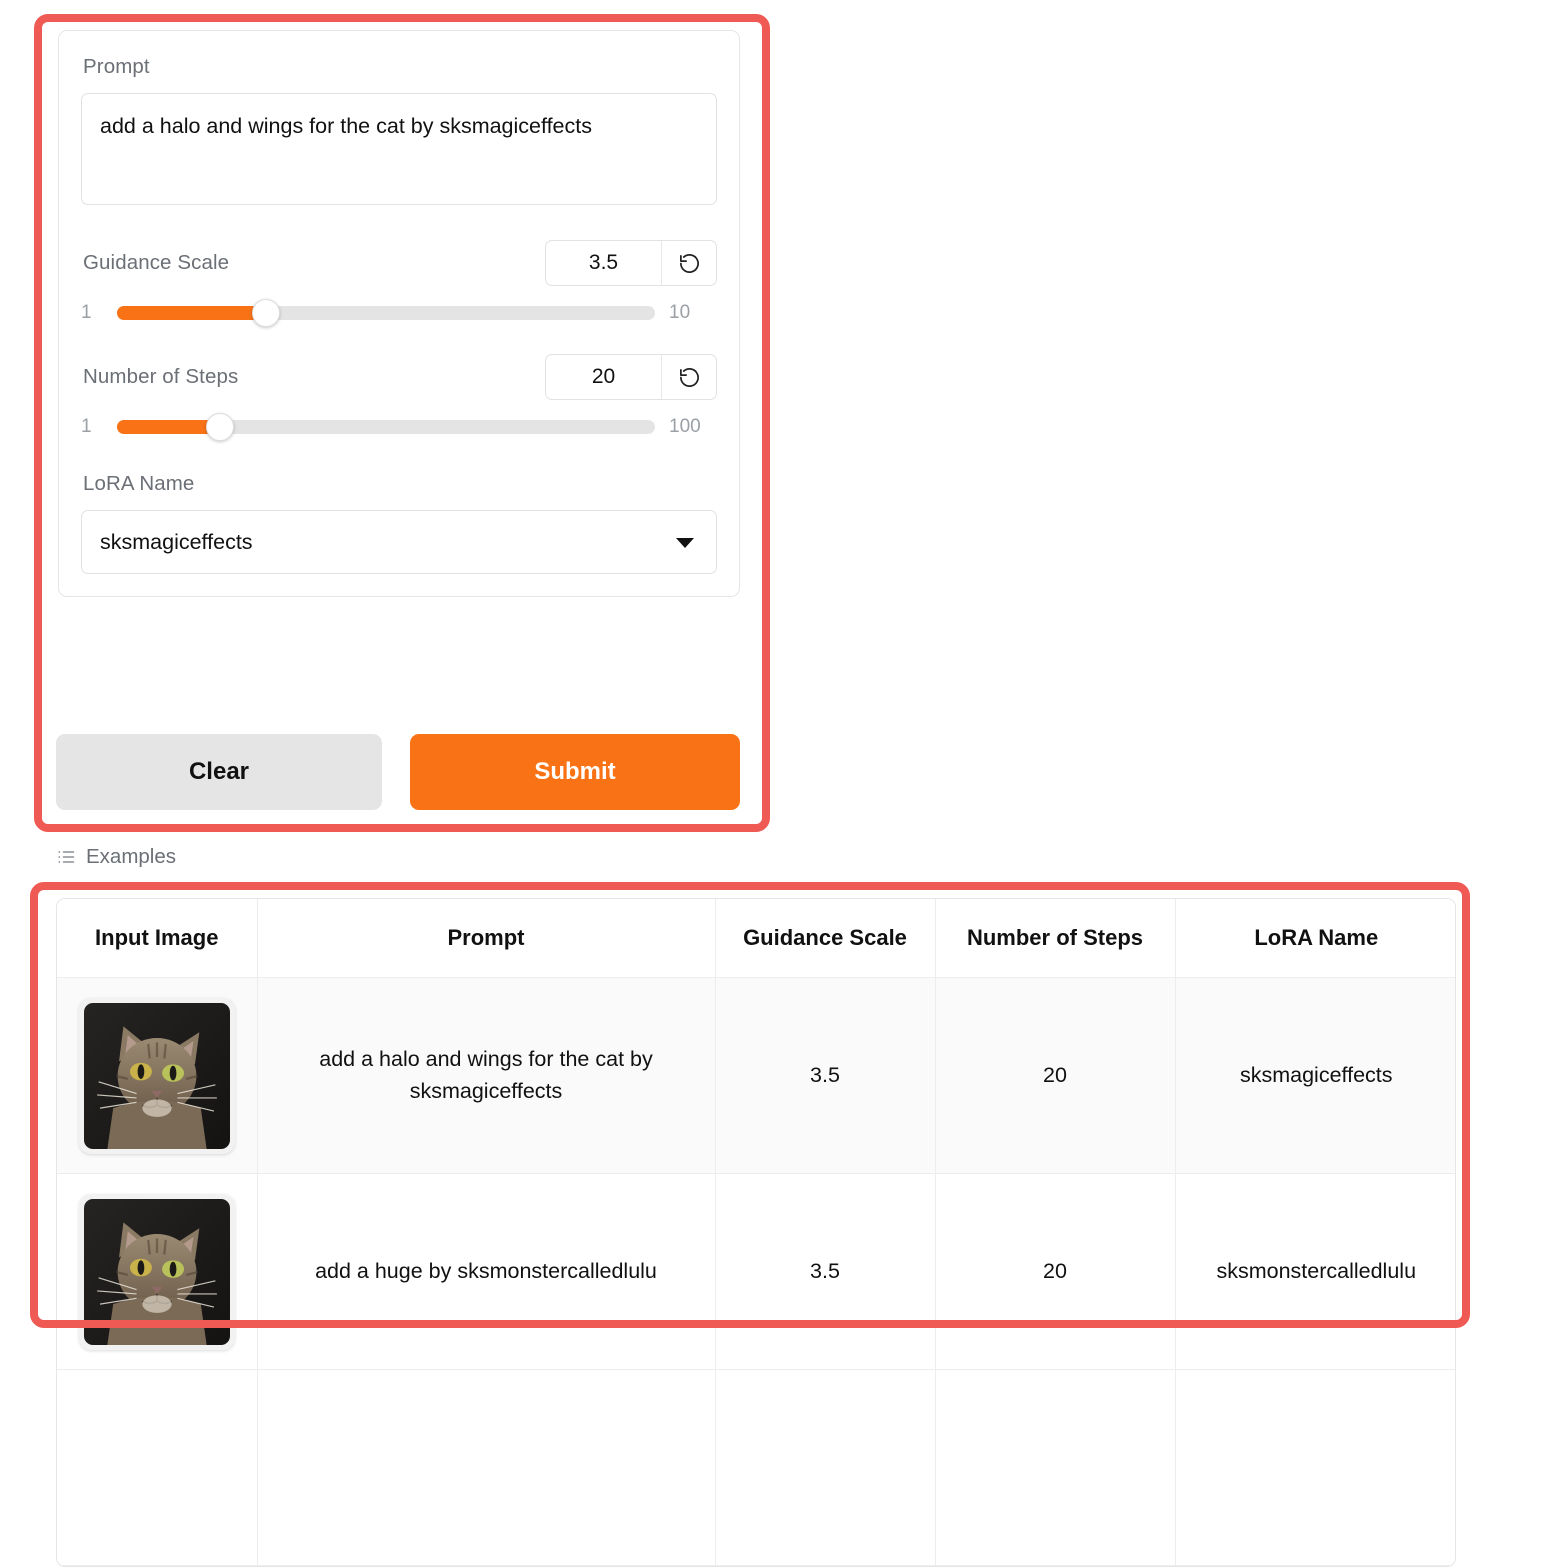 The height and width of the screenshot is (1567, 1546). I want to click on cell-number-of-steps, so click(1055, 1467).